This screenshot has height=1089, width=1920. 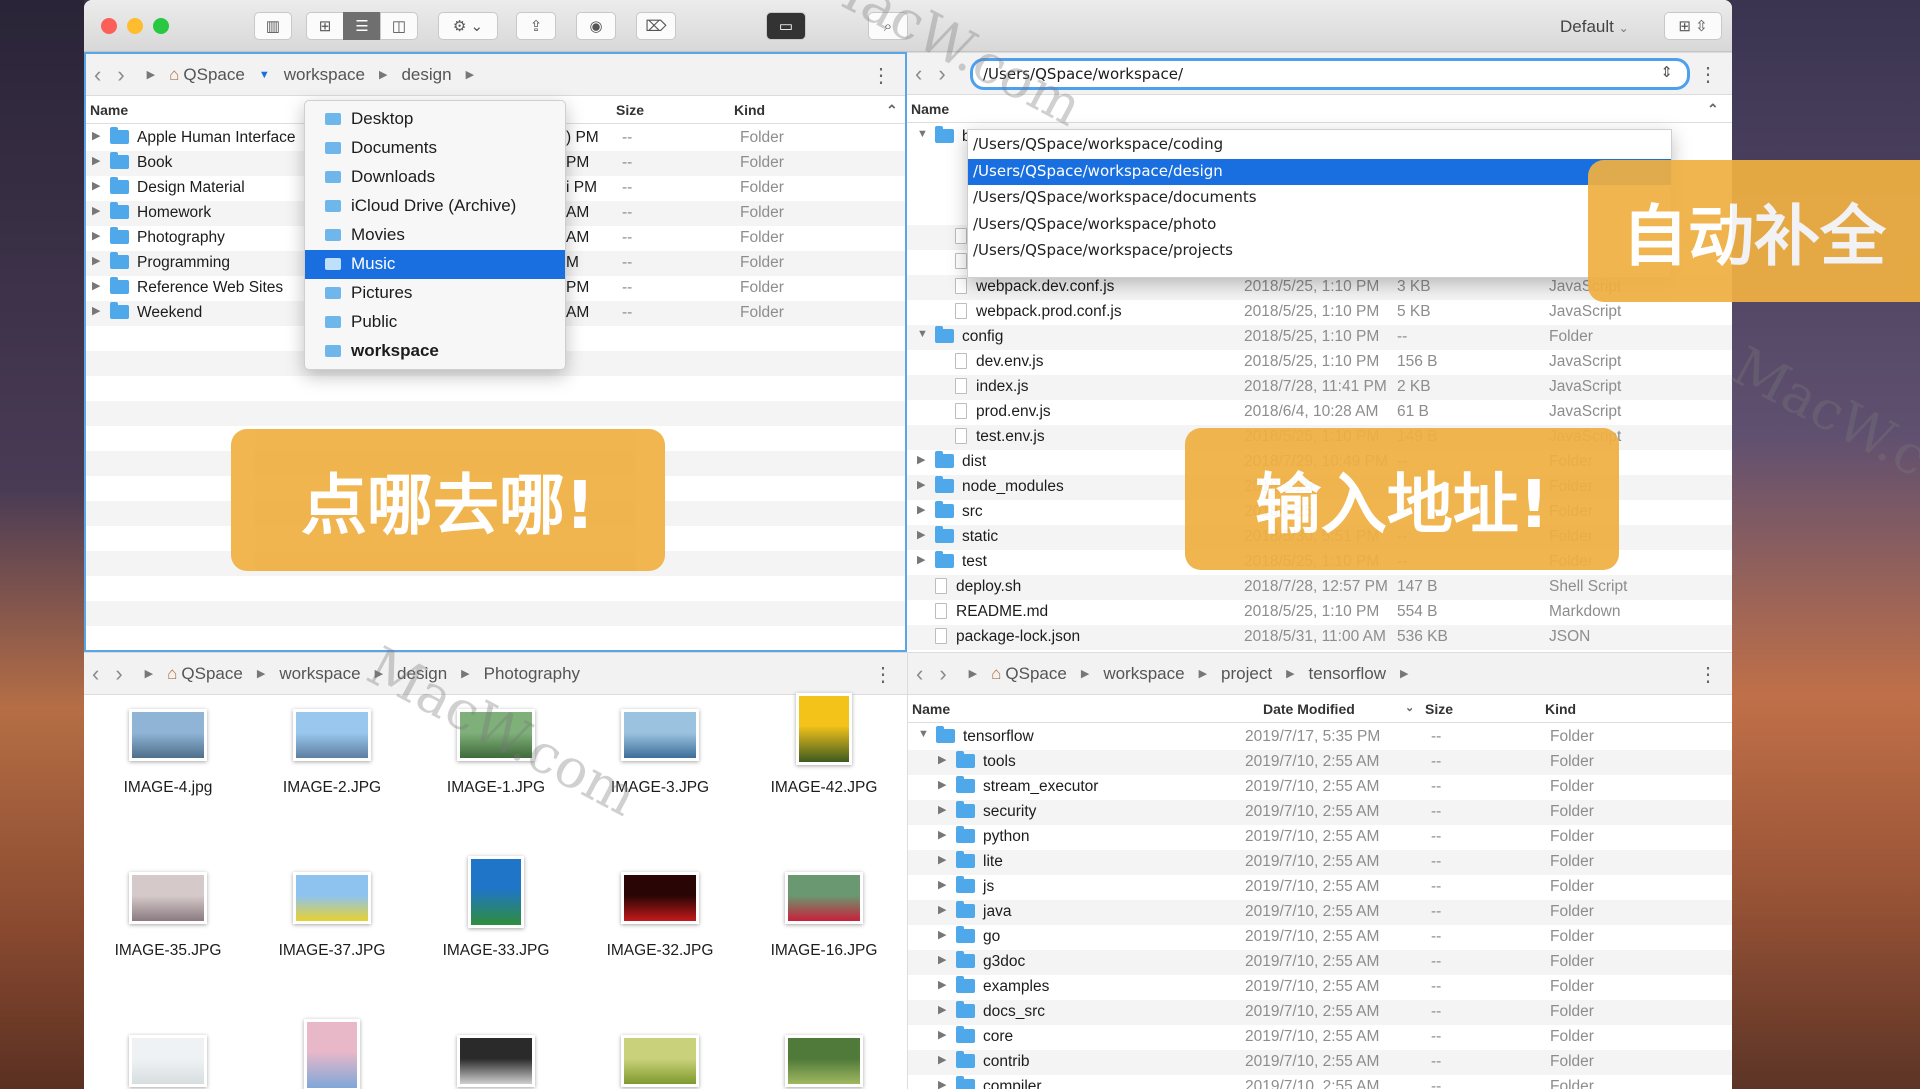 What do you see at coordinates (1320, 937) in the screenshot?
I see `table-row: ▶ go 2019/7/10, 2:55 AM -- Folder` at bounding box center [1320, 937].